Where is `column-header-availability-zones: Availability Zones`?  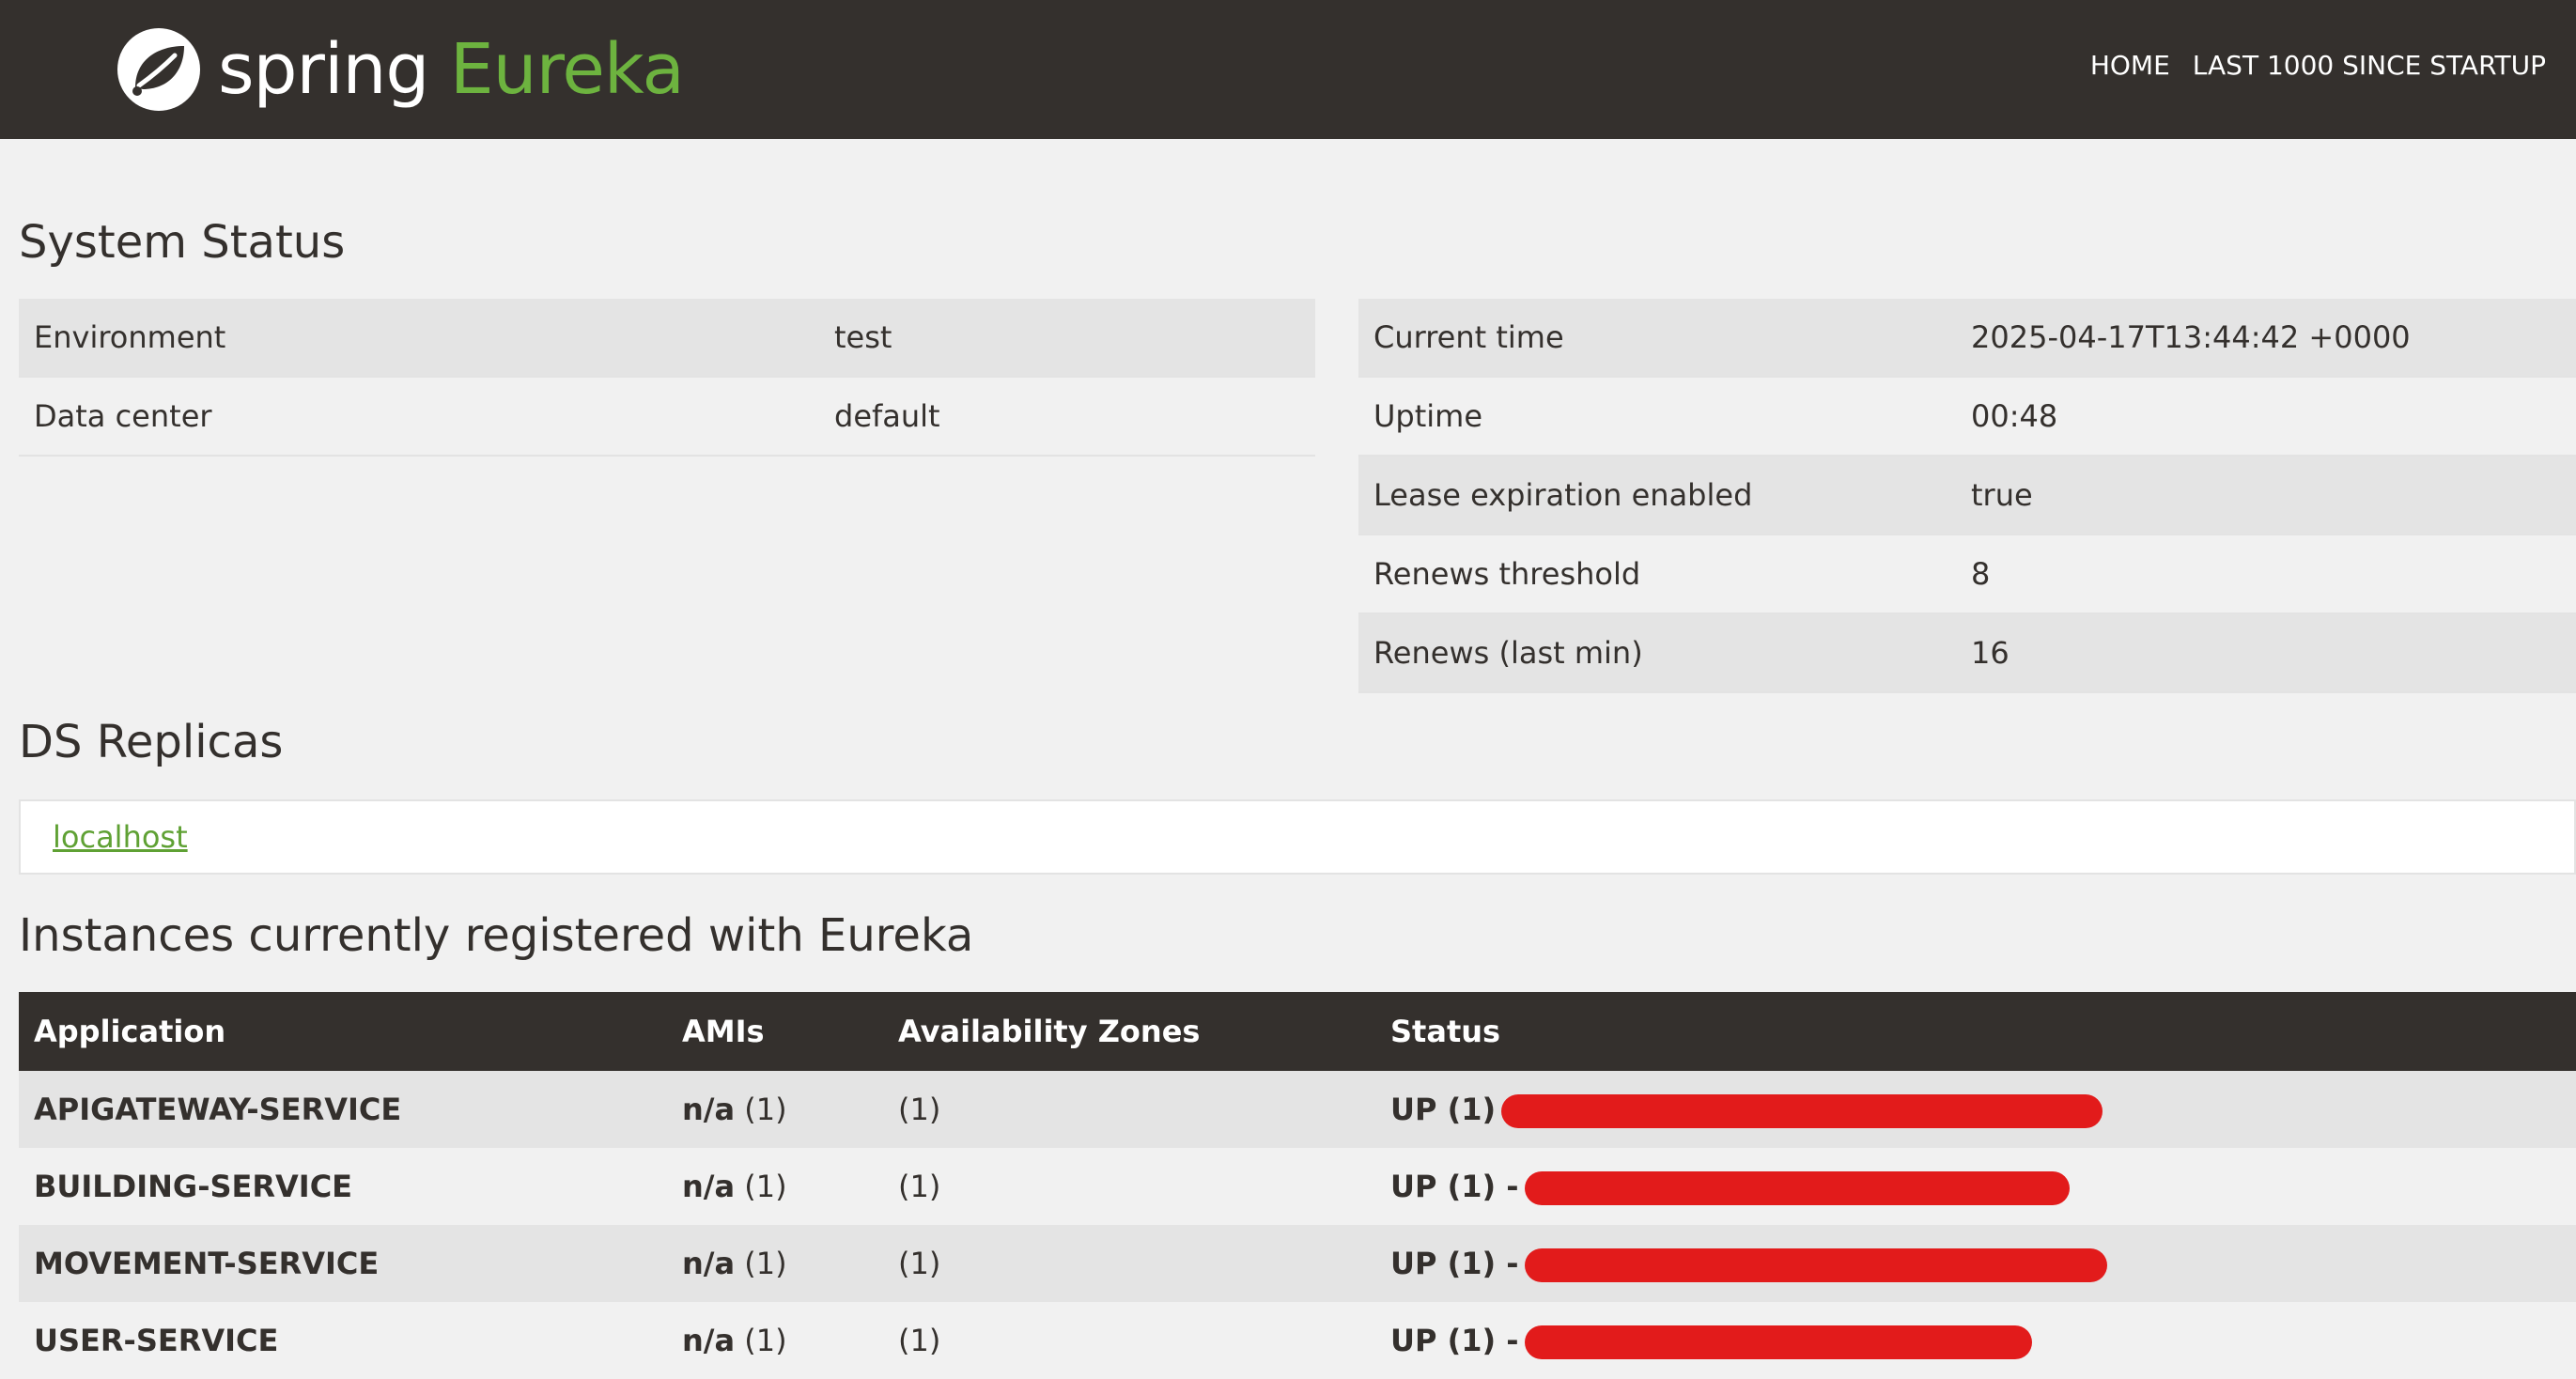 column-header-availability-zones: Availability Zones is located at coordinates (1129, 1031).